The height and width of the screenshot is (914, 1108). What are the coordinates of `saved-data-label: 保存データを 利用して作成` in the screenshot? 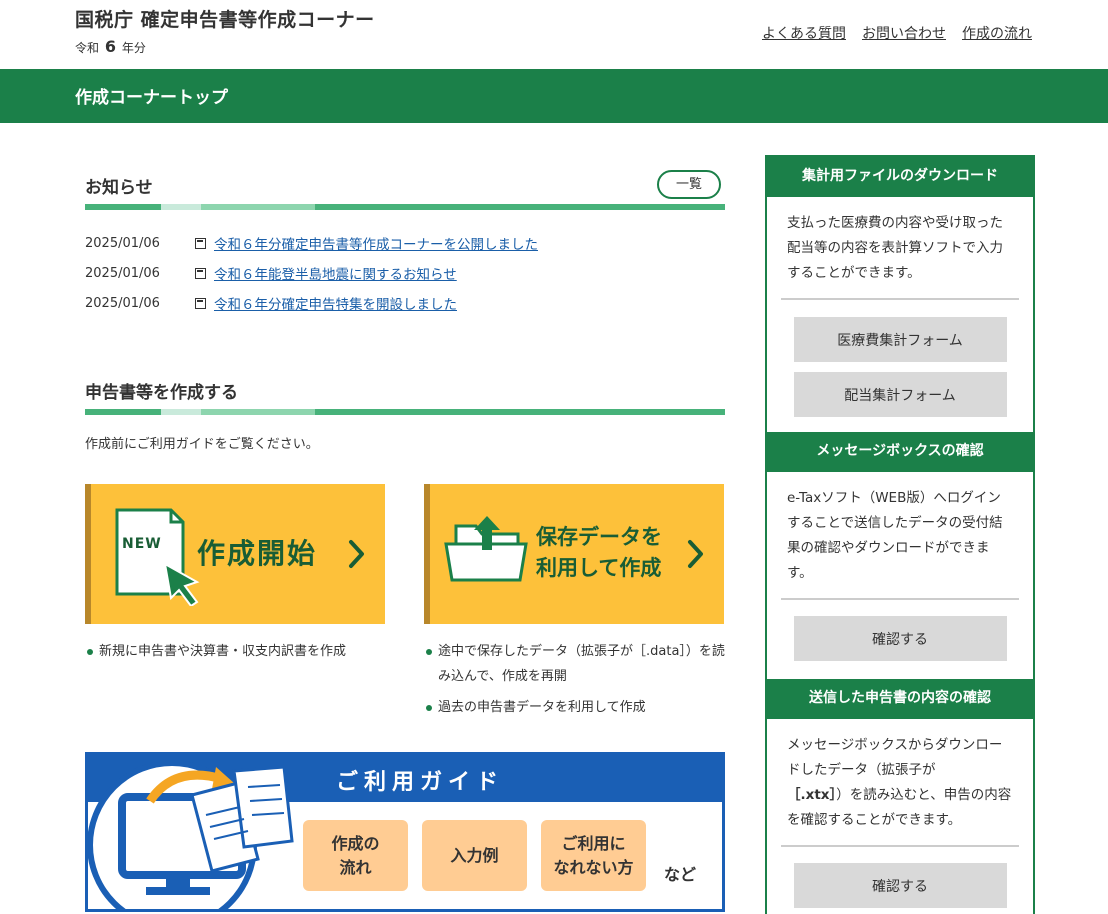 It's located at (599, 553).